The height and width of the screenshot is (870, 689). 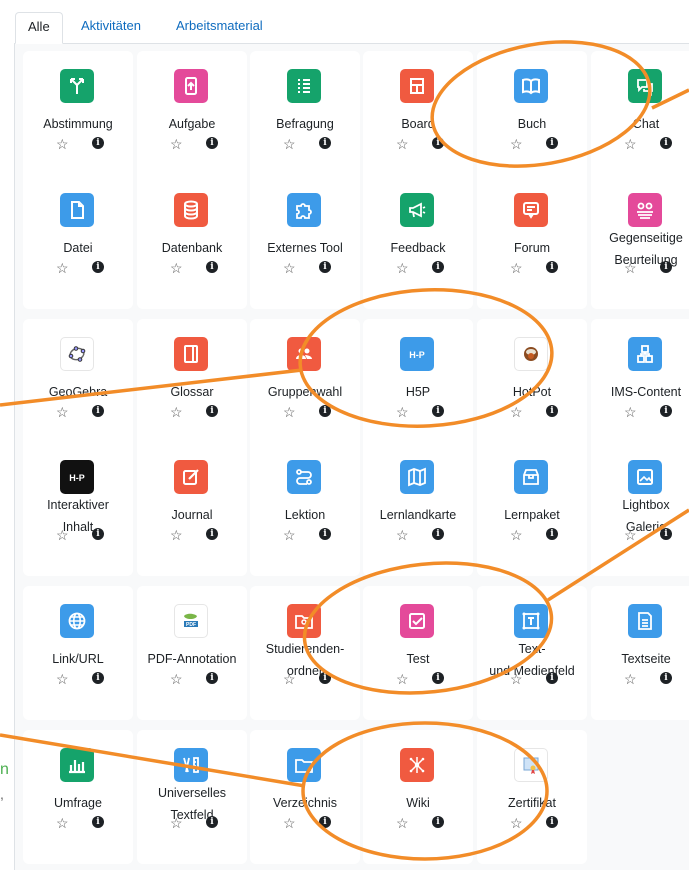 I want to click on activity-tile-aufgabe: Aufgabe ☆ i, so click(x=192, y=118).